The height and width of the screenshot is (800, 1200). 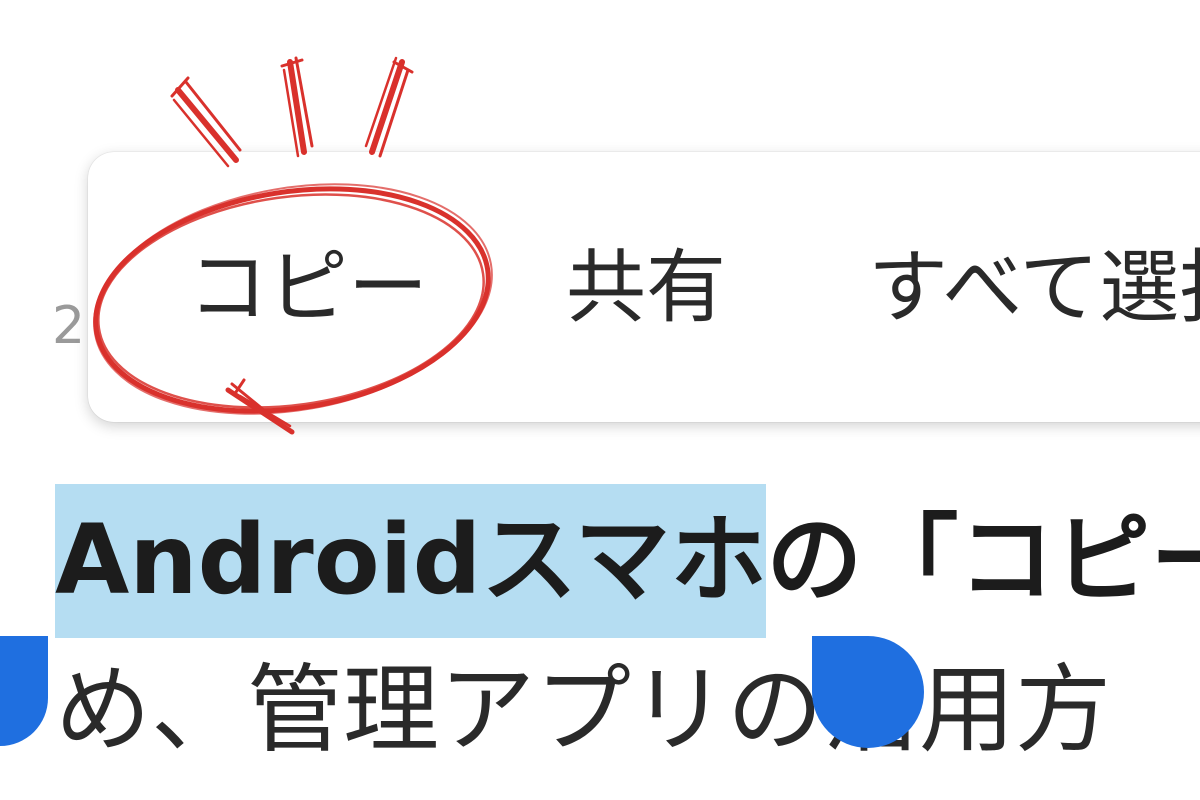 I want to click on copy-button: コピー, so click(x=308, y=288).